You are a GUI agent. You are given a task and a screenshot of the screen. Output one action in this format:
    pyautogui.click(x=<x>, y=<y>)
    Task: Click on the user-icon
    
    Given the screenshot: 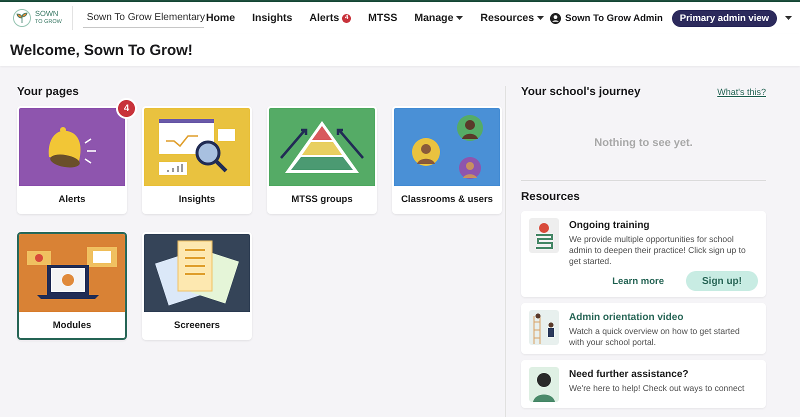 What is the action you would take?
    pyautogui.click(x=556, y=18)
    